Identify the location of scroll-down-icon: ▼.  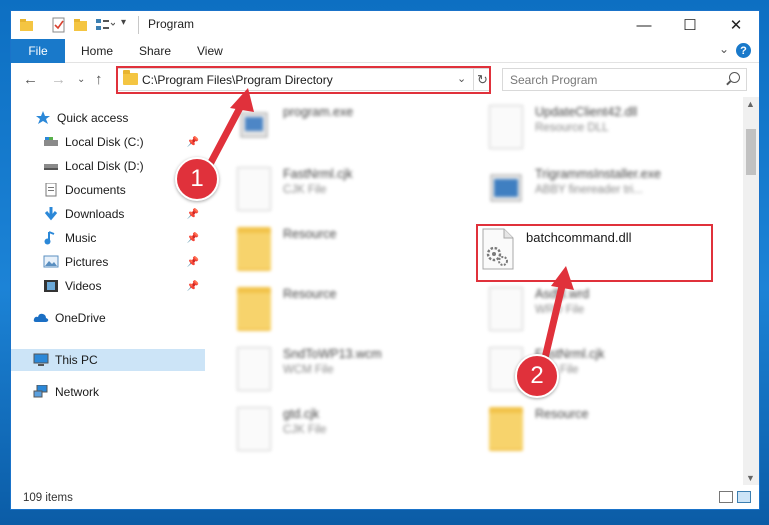
(750, 478).